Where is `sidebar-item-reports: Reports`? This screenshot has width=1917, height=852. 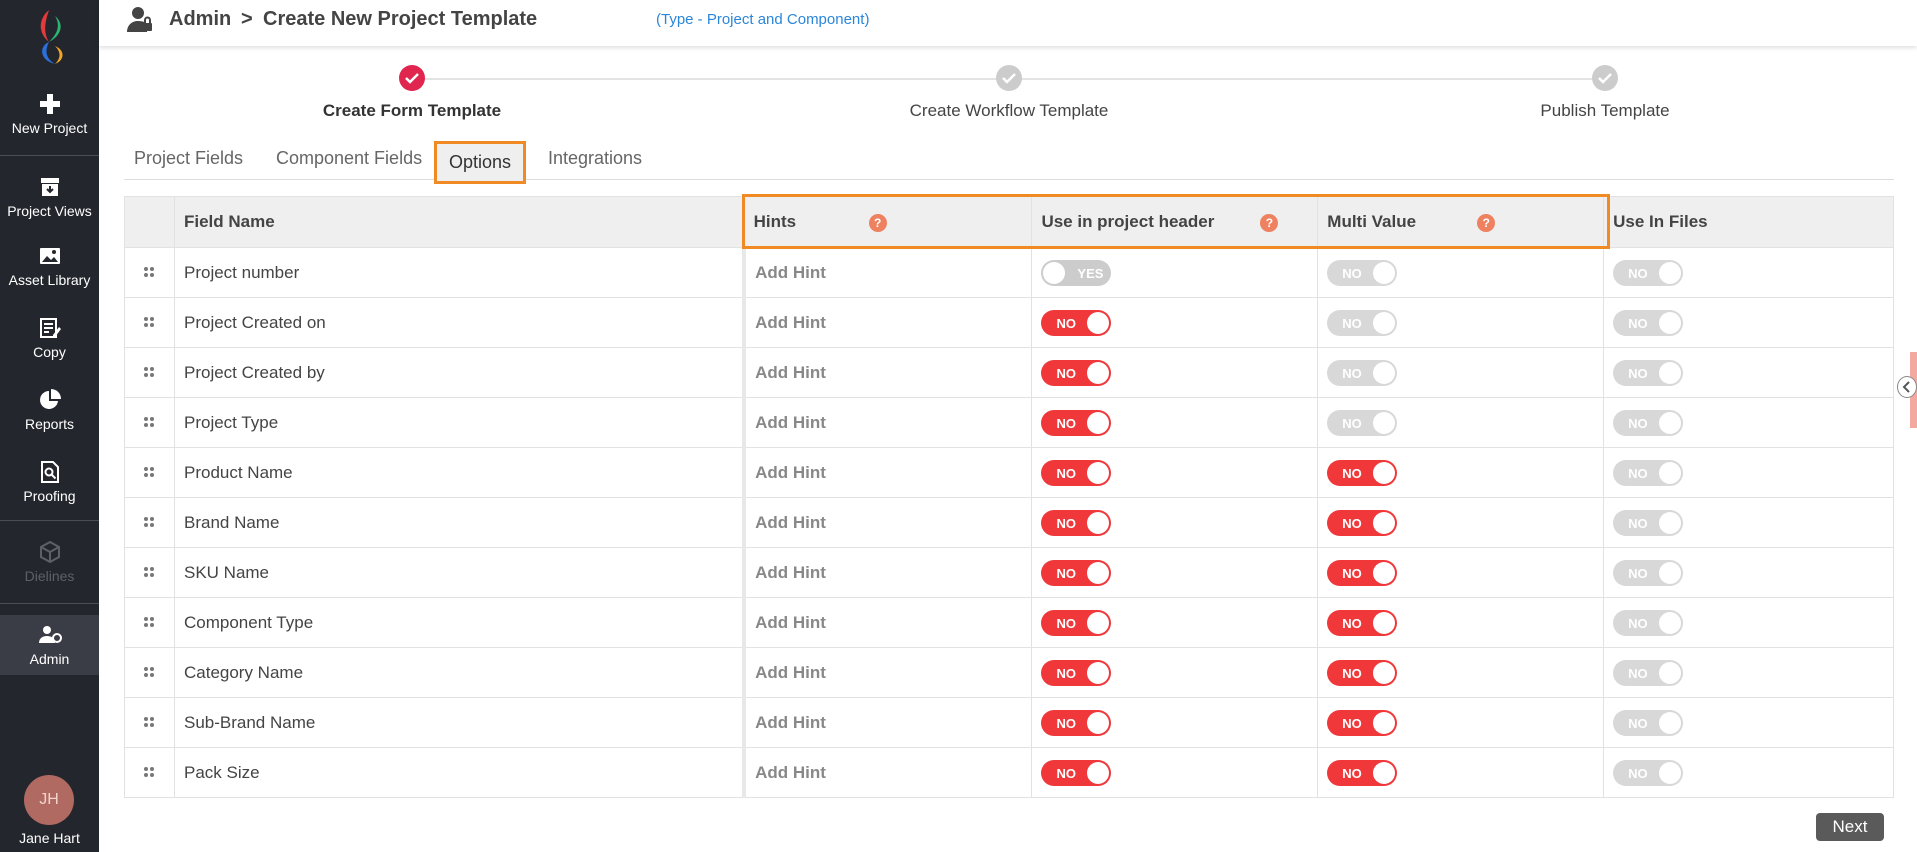 sidebar-item-reports: Reports is located at coordinates (49, 410).